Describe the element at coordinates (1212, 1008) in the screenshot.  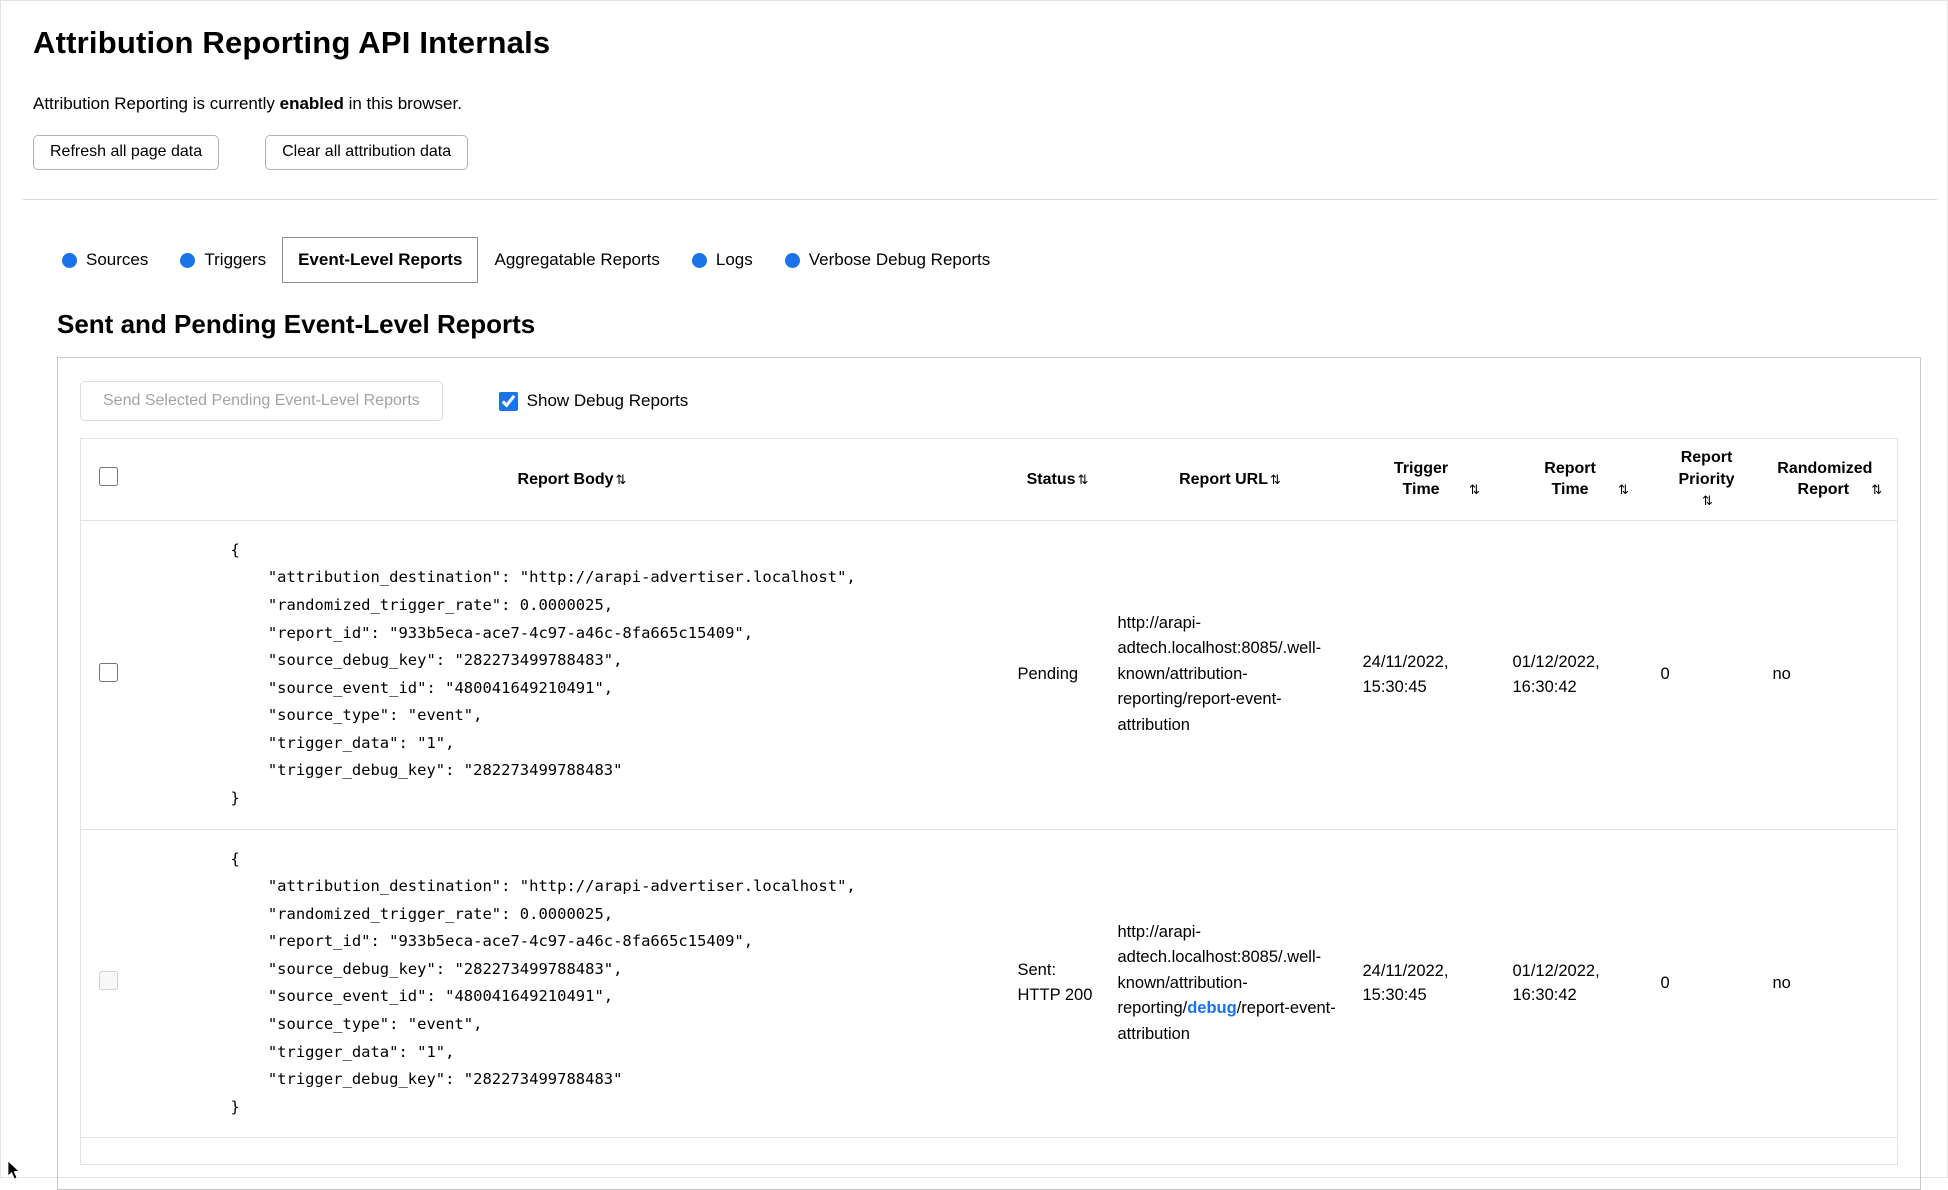
I see `report-url-debug-segment: debug` at that location.